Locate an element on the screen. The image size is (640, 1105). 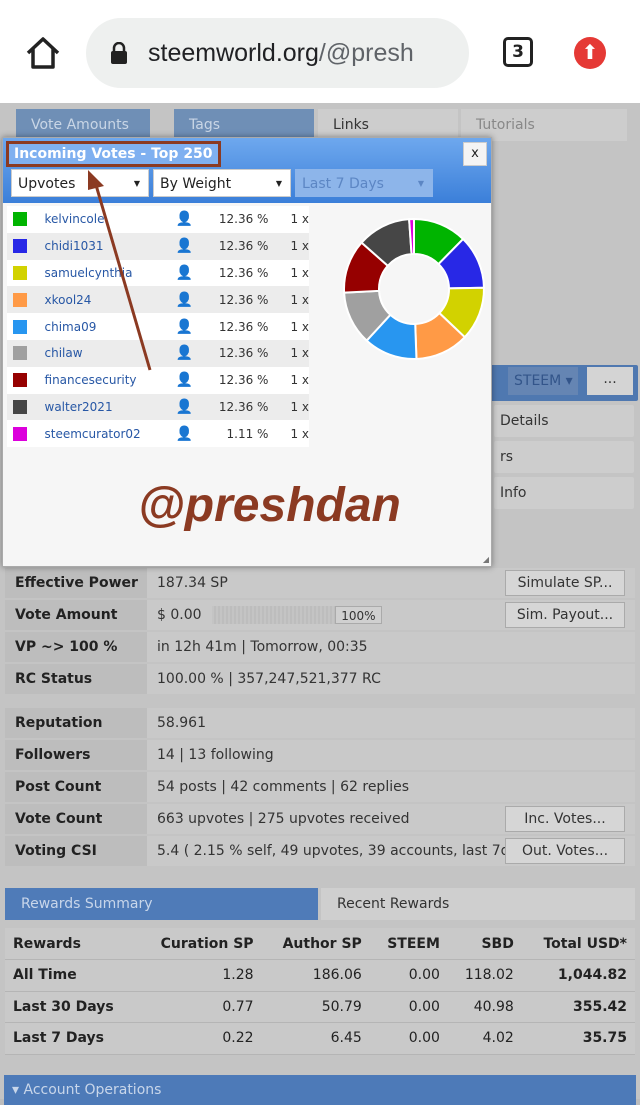
stat-value: 54 posts | 42 comments | 62 replies is located at coordinates (391, 787).